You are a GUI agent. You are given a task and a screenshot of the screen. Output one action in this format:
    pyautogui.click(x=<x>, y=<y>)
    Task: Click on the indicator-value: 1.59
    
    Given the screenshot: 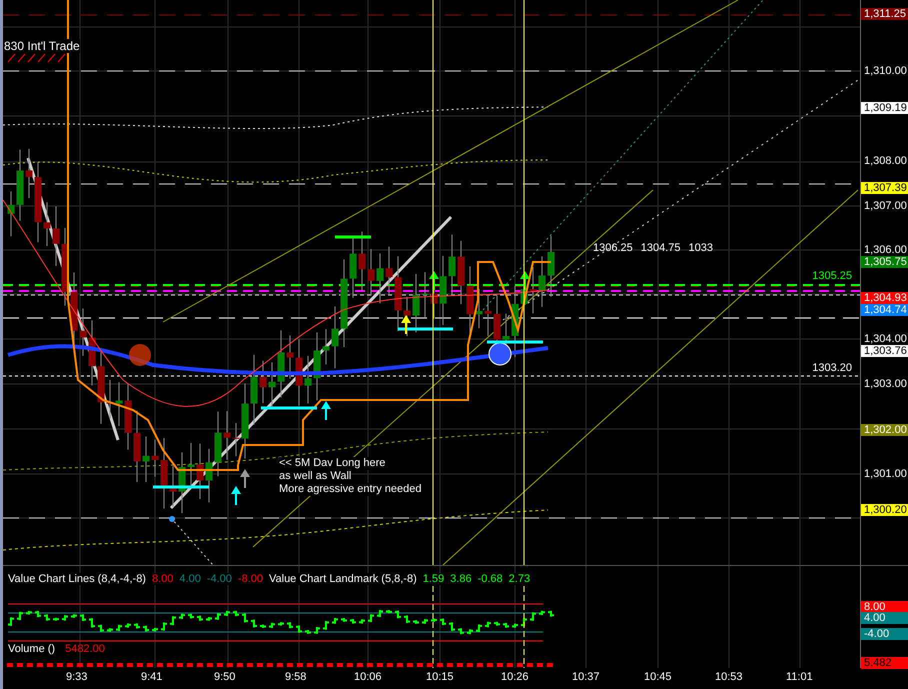 What is the action you would take?
    pyautogui.click(x=433, y=579)
    